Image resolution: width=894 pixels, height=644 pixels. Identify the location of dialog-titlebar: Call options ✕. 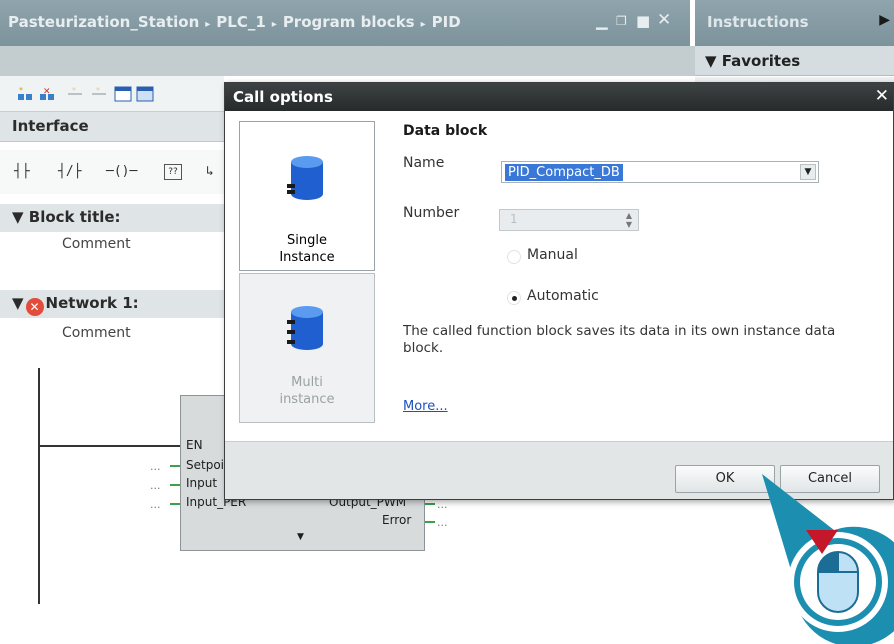
(559, 97).